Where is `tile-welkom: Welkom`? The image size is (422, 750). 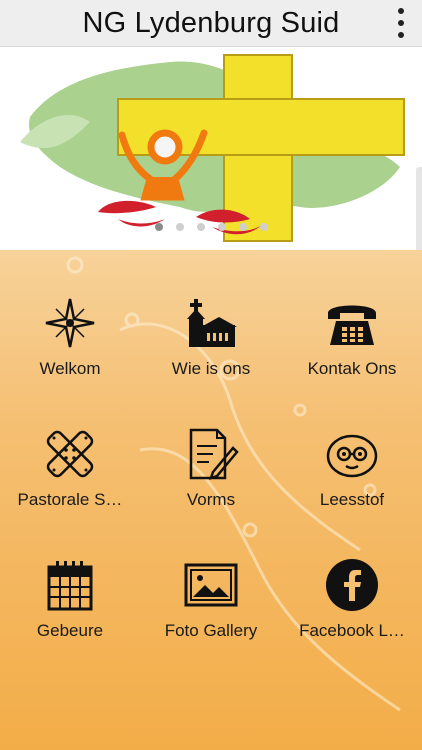 tile-welkom: Welkom is located at coordinates (70, 350).